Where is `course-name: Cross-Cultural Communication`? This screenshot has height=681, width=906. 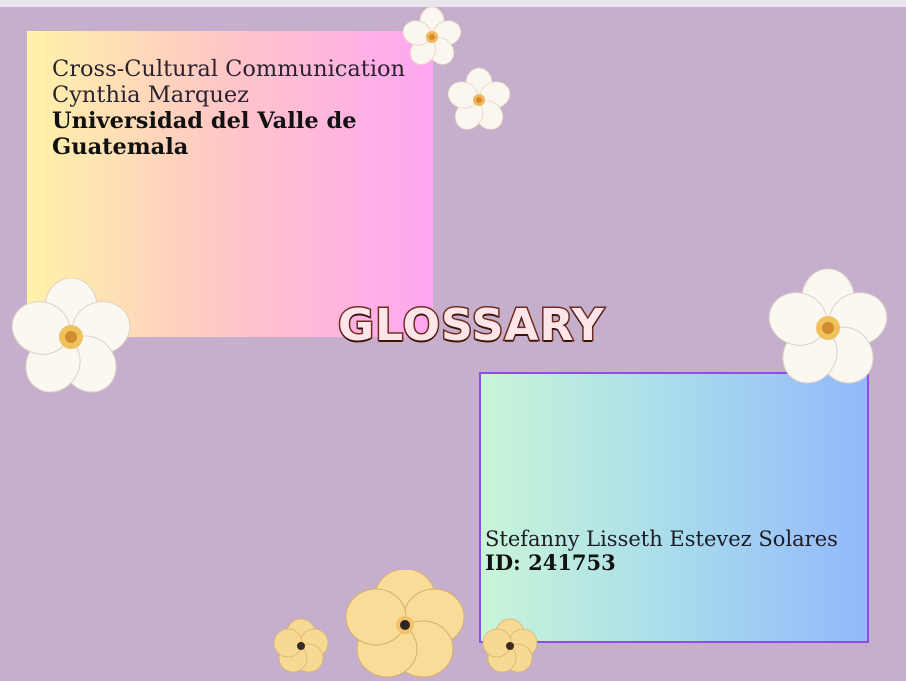 course-name: Cross-Cultural Communication is located at coordinates (229, 69).